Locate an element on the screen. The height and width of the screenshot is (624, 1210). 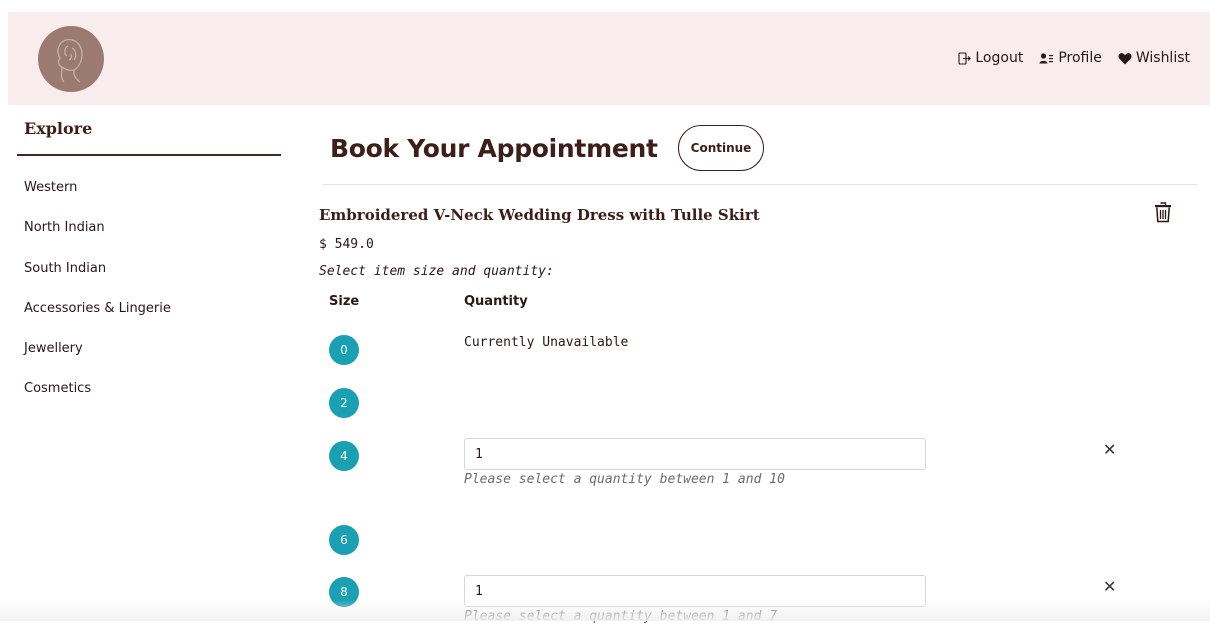
sidebar-title: Explore is located at coordinates (58, 128).